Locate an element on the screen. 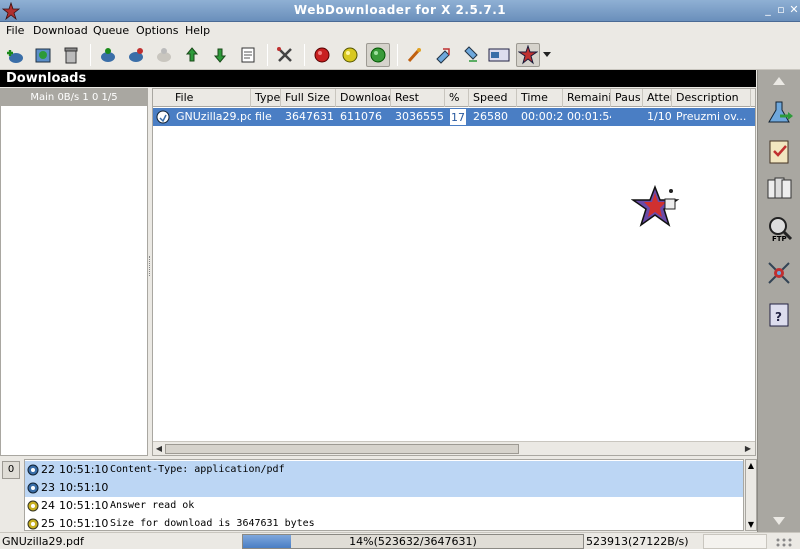 This screenshot has height=549, width=800. menu-queue: Queue is located at coordinates (111, 30).